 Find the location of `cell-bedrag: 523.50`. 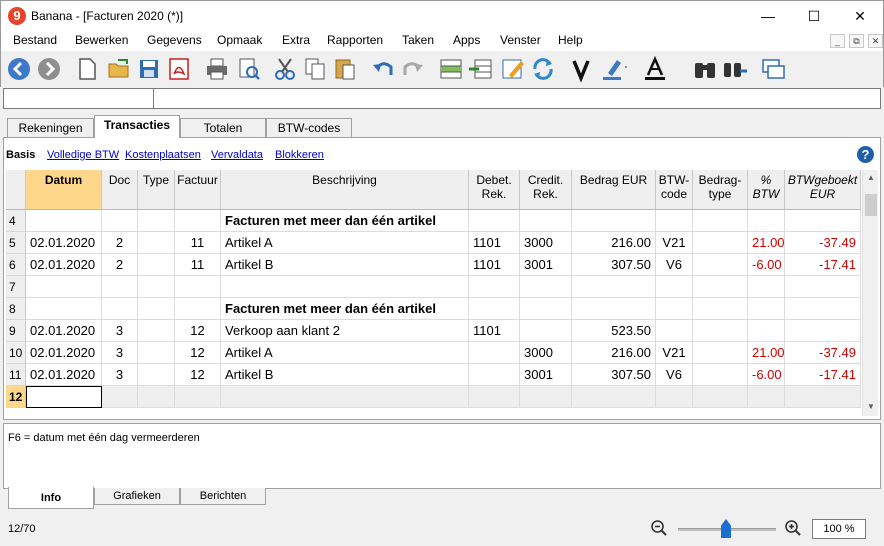

cell-bedrag: 523.50 is located at coordinates (614, 331).